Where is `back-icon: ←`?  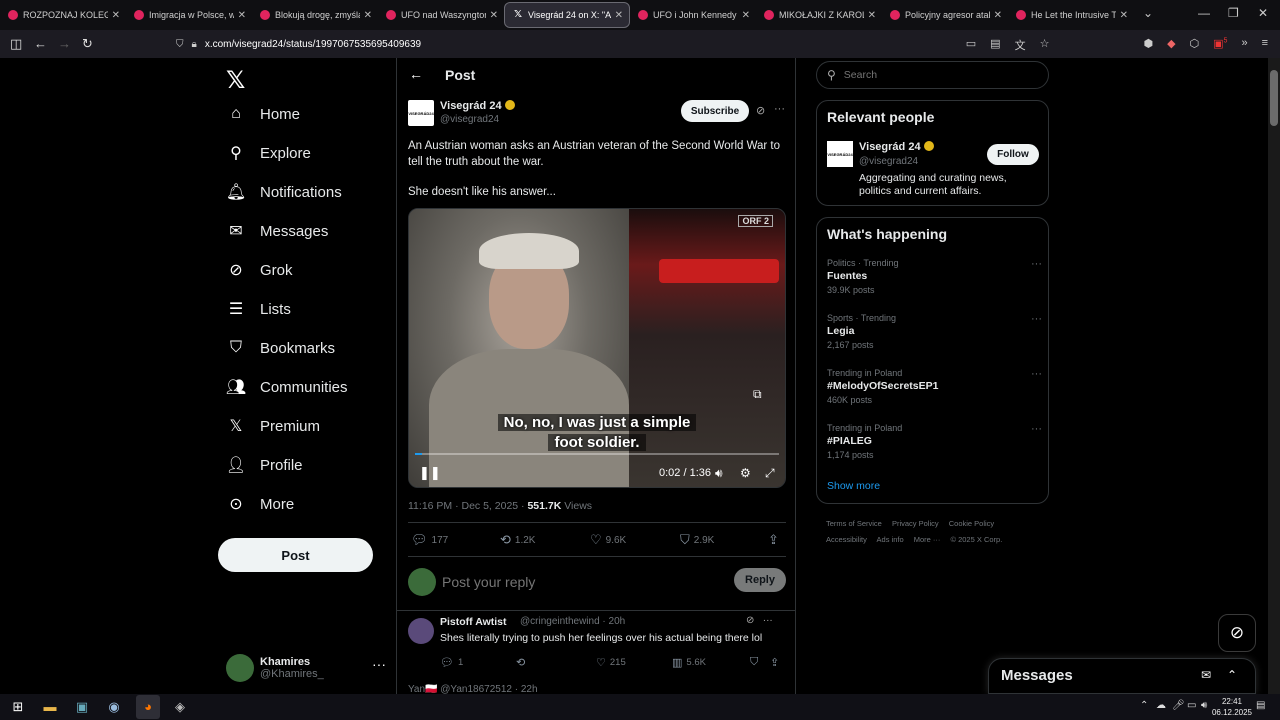
back-icon: ← is located at coordinates (40, 43).